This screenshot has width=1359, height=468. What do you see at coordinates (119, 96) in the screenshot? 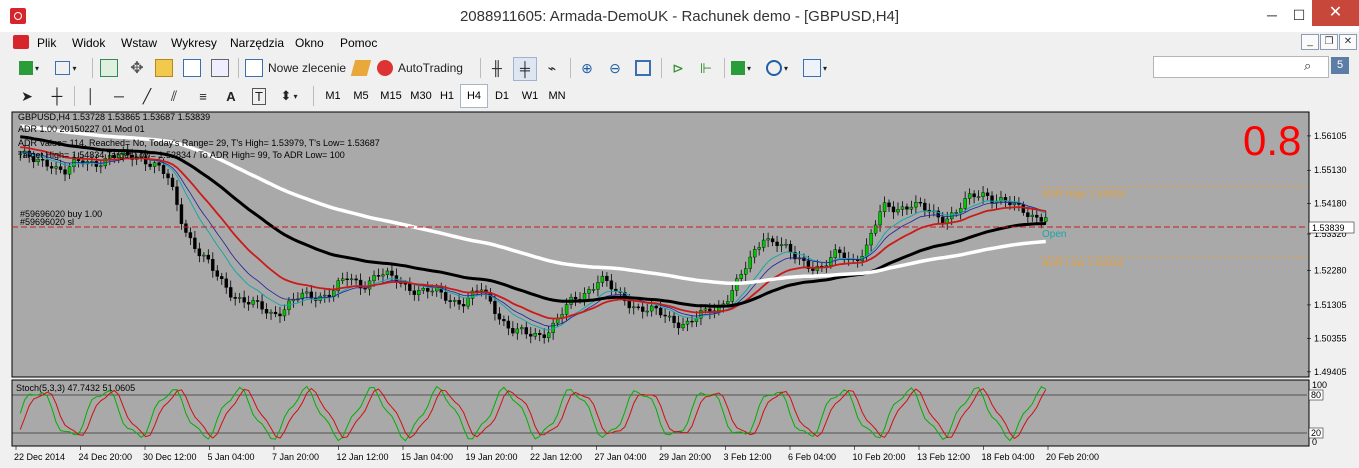
I see `horizontal-line-button: ─` at bounding box center [119, 96].